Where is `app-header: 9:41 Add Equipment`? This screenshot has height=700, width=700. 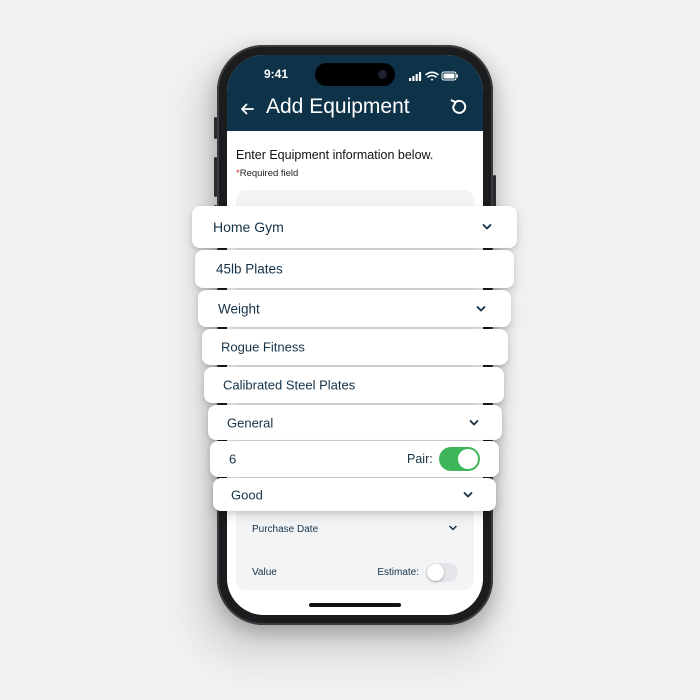 app-header: 9:41 Add Equipment is located at coordinates (355, 93).